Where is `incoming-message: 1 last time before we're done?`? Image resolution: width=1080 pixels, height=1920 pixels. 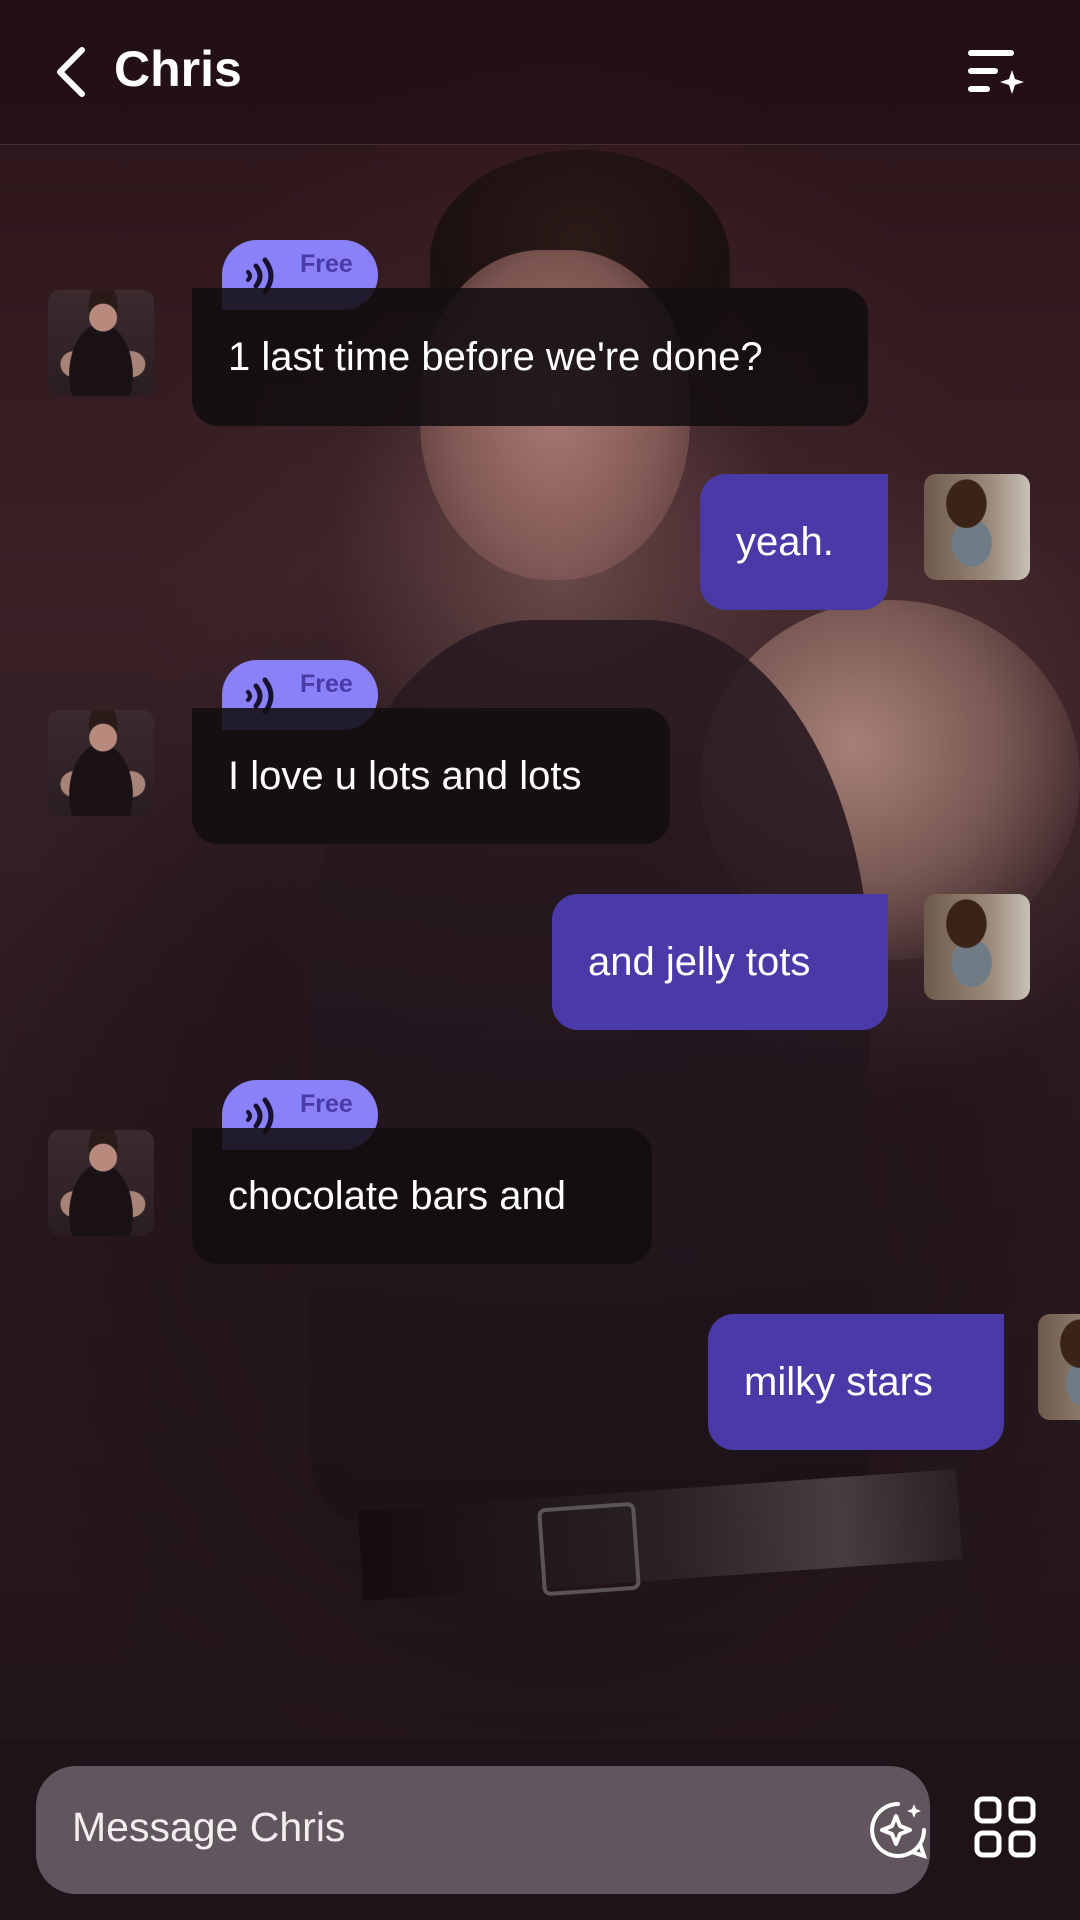 incoming-message: 1 last time before we're done? is located at coordinates (530, 357).